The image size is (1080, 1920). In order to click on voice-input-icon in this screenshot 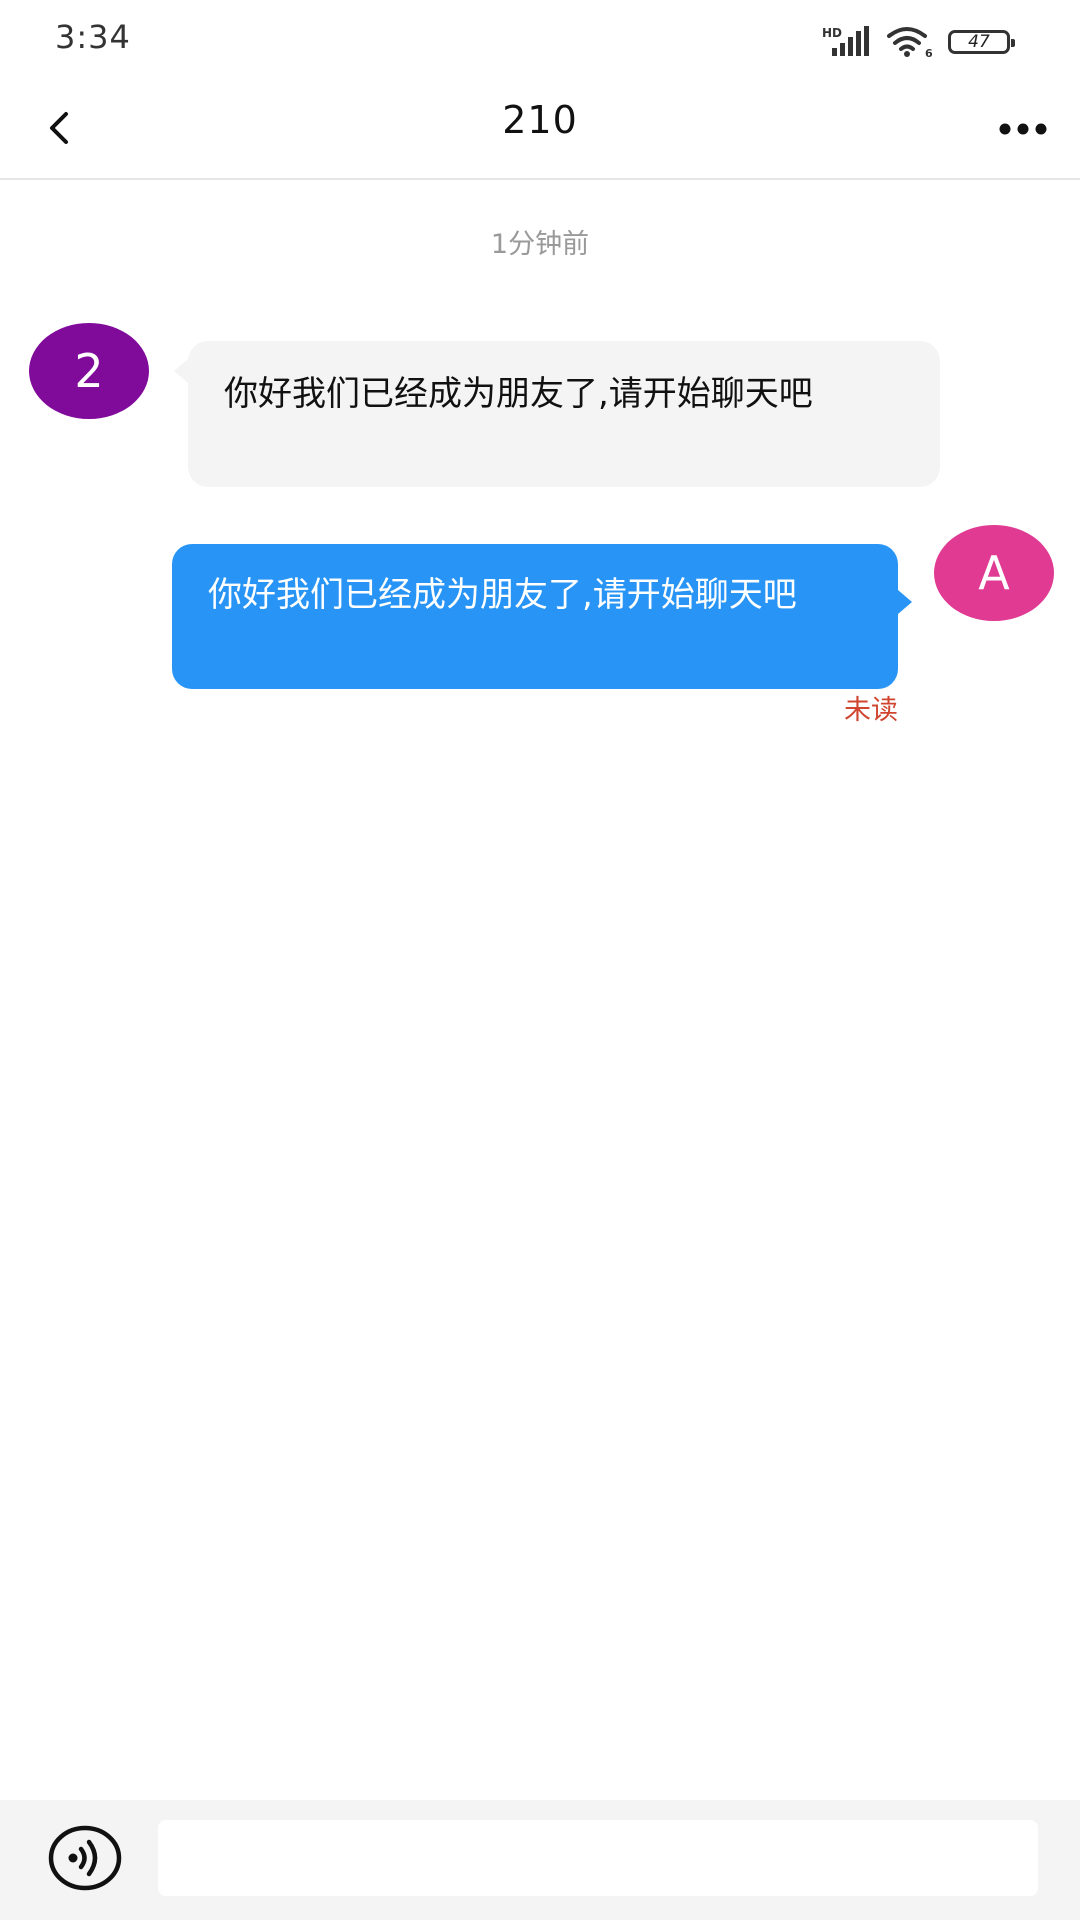, I will do `click(85, 1860)`.